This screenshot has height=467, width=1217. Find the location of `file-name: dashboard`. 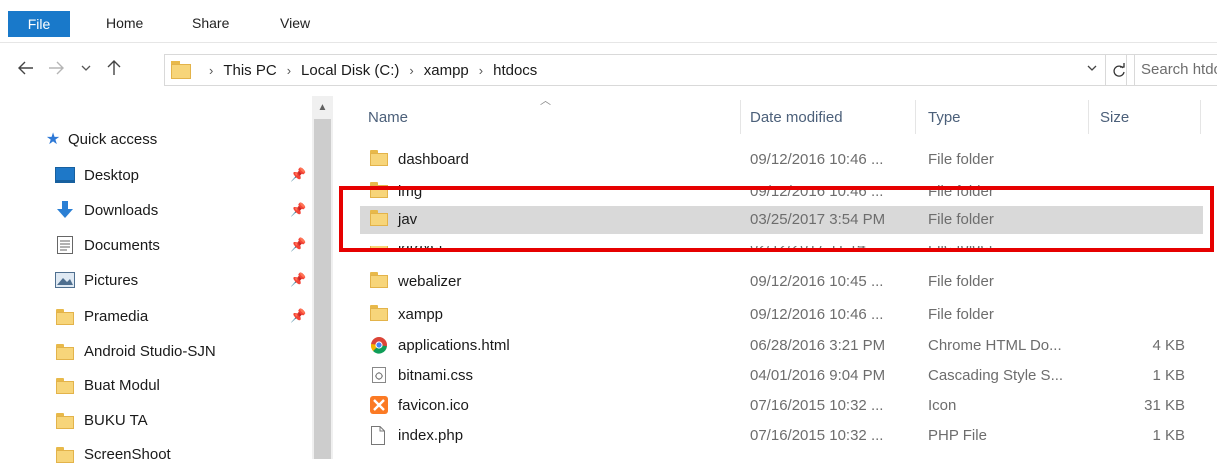

file-name: dashboard is located at coordinates (433, 159).